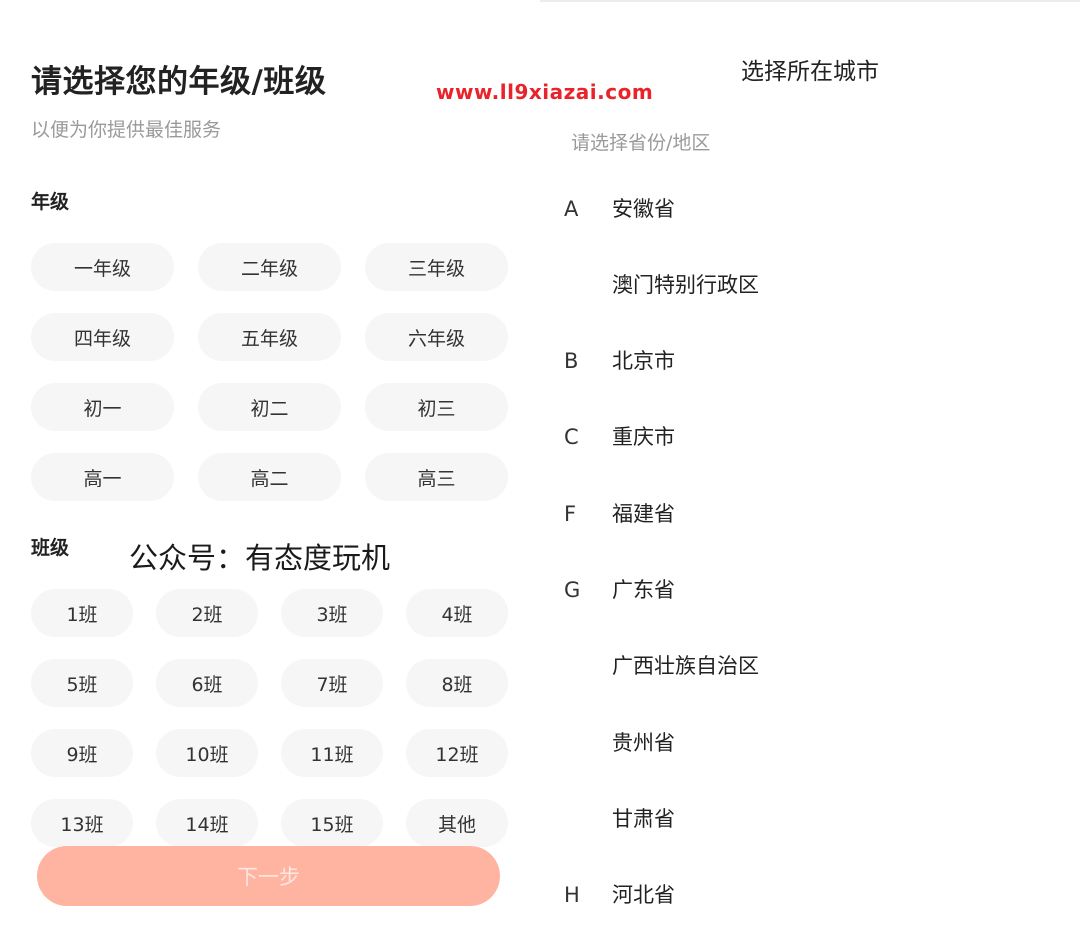 This screenshot has height=925, width=1080. Describe the element at coordinates (436, 337) in the screenshot. I see `grade-chip: 六年级` at that location.